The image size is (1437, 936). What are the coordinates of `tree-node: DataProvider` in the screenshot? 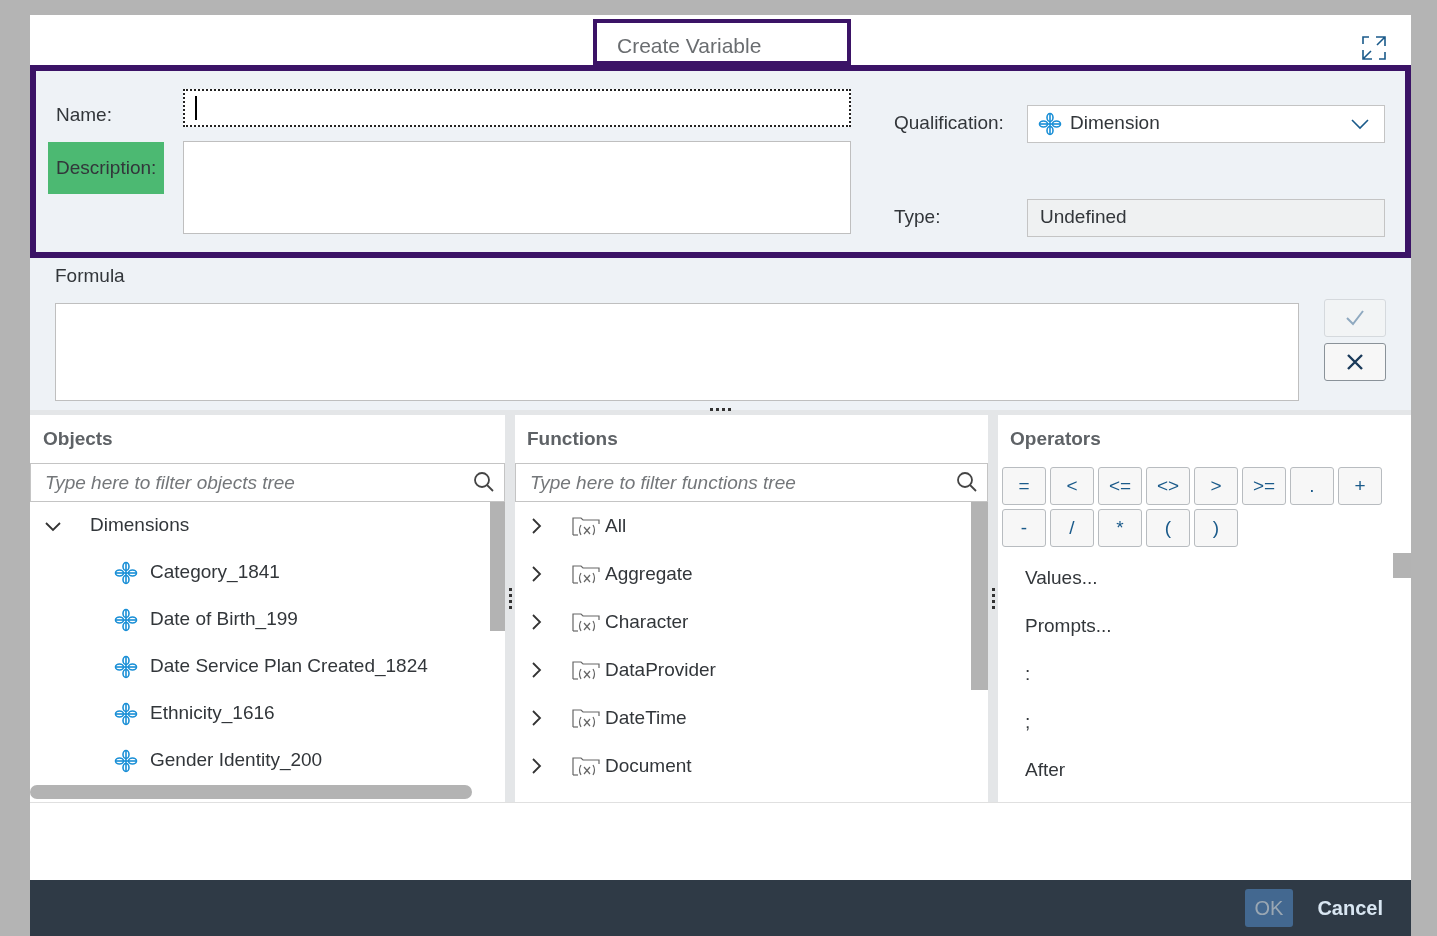 It's located at (615, 670).